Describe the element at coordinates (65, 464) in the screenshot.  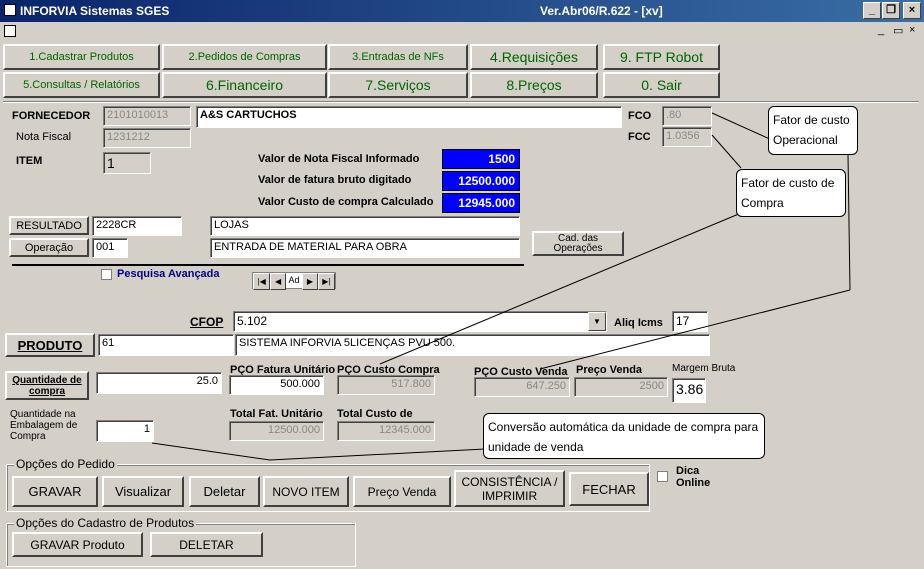
I see `pedido-group-label: Opções do Pedido` at that location.